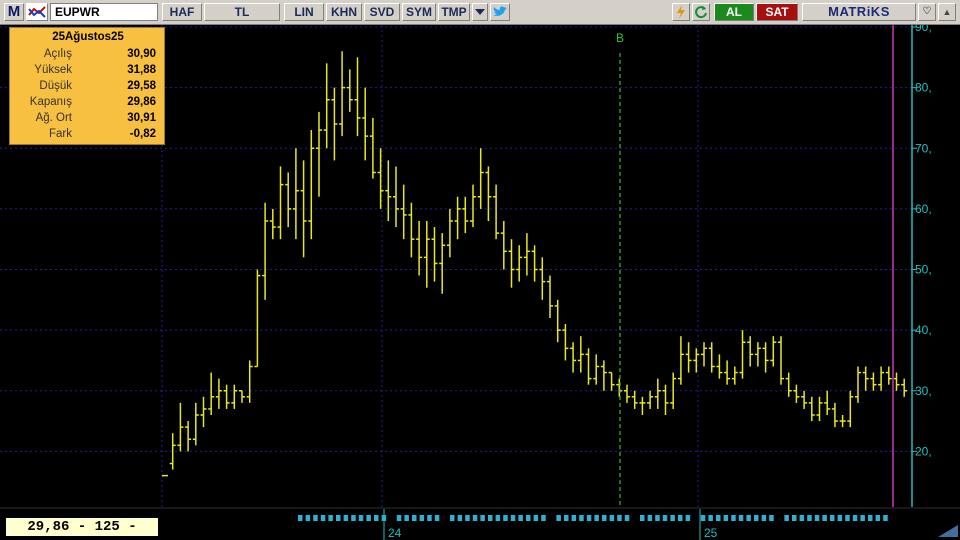 Image resolution: width=960 pixels, height=540 pixels. I want to click on symbol-link-icon, so click(37, 12).